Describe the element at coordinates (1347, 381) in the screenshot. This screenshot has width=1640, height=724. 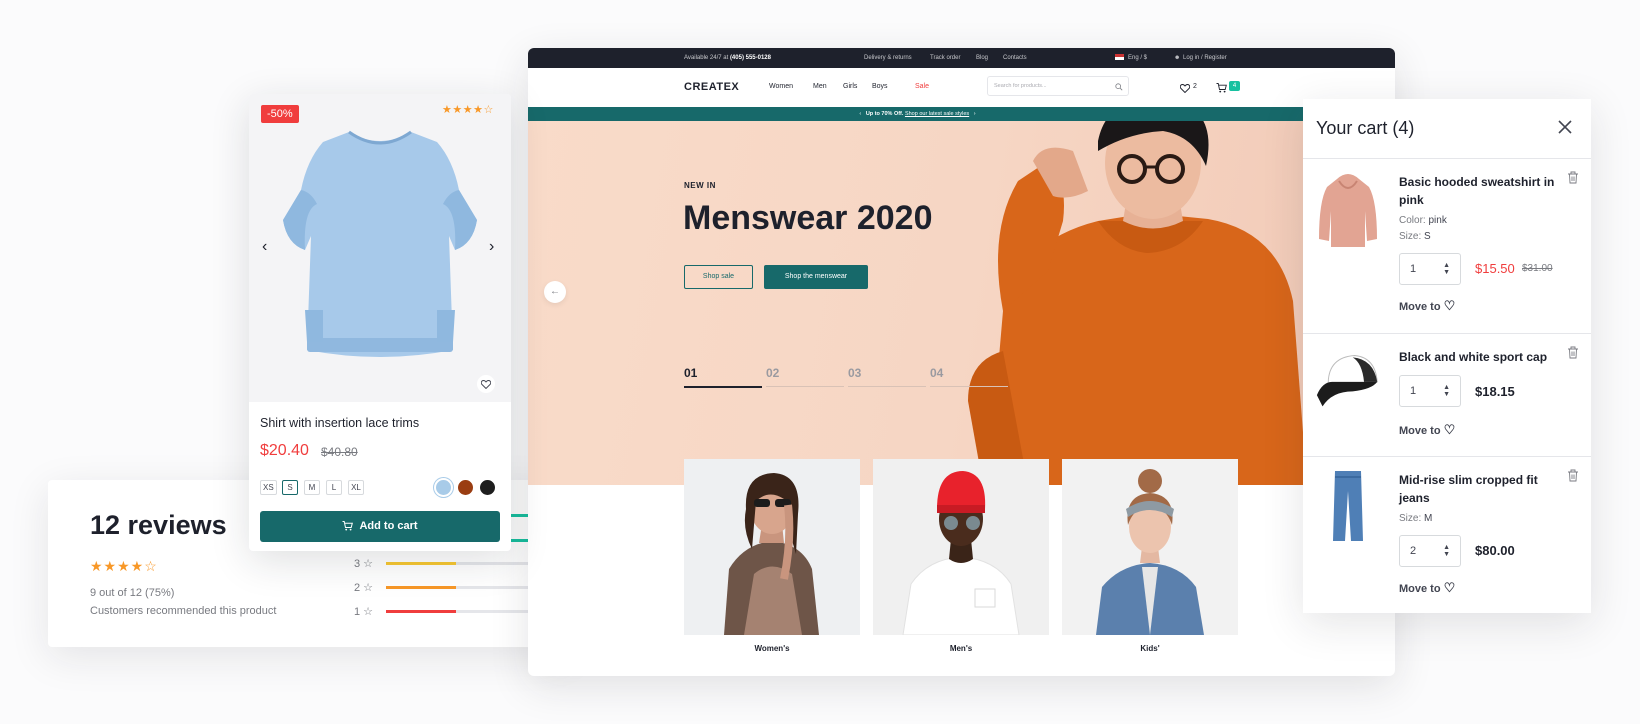
I see `cart-item-image` at that location.